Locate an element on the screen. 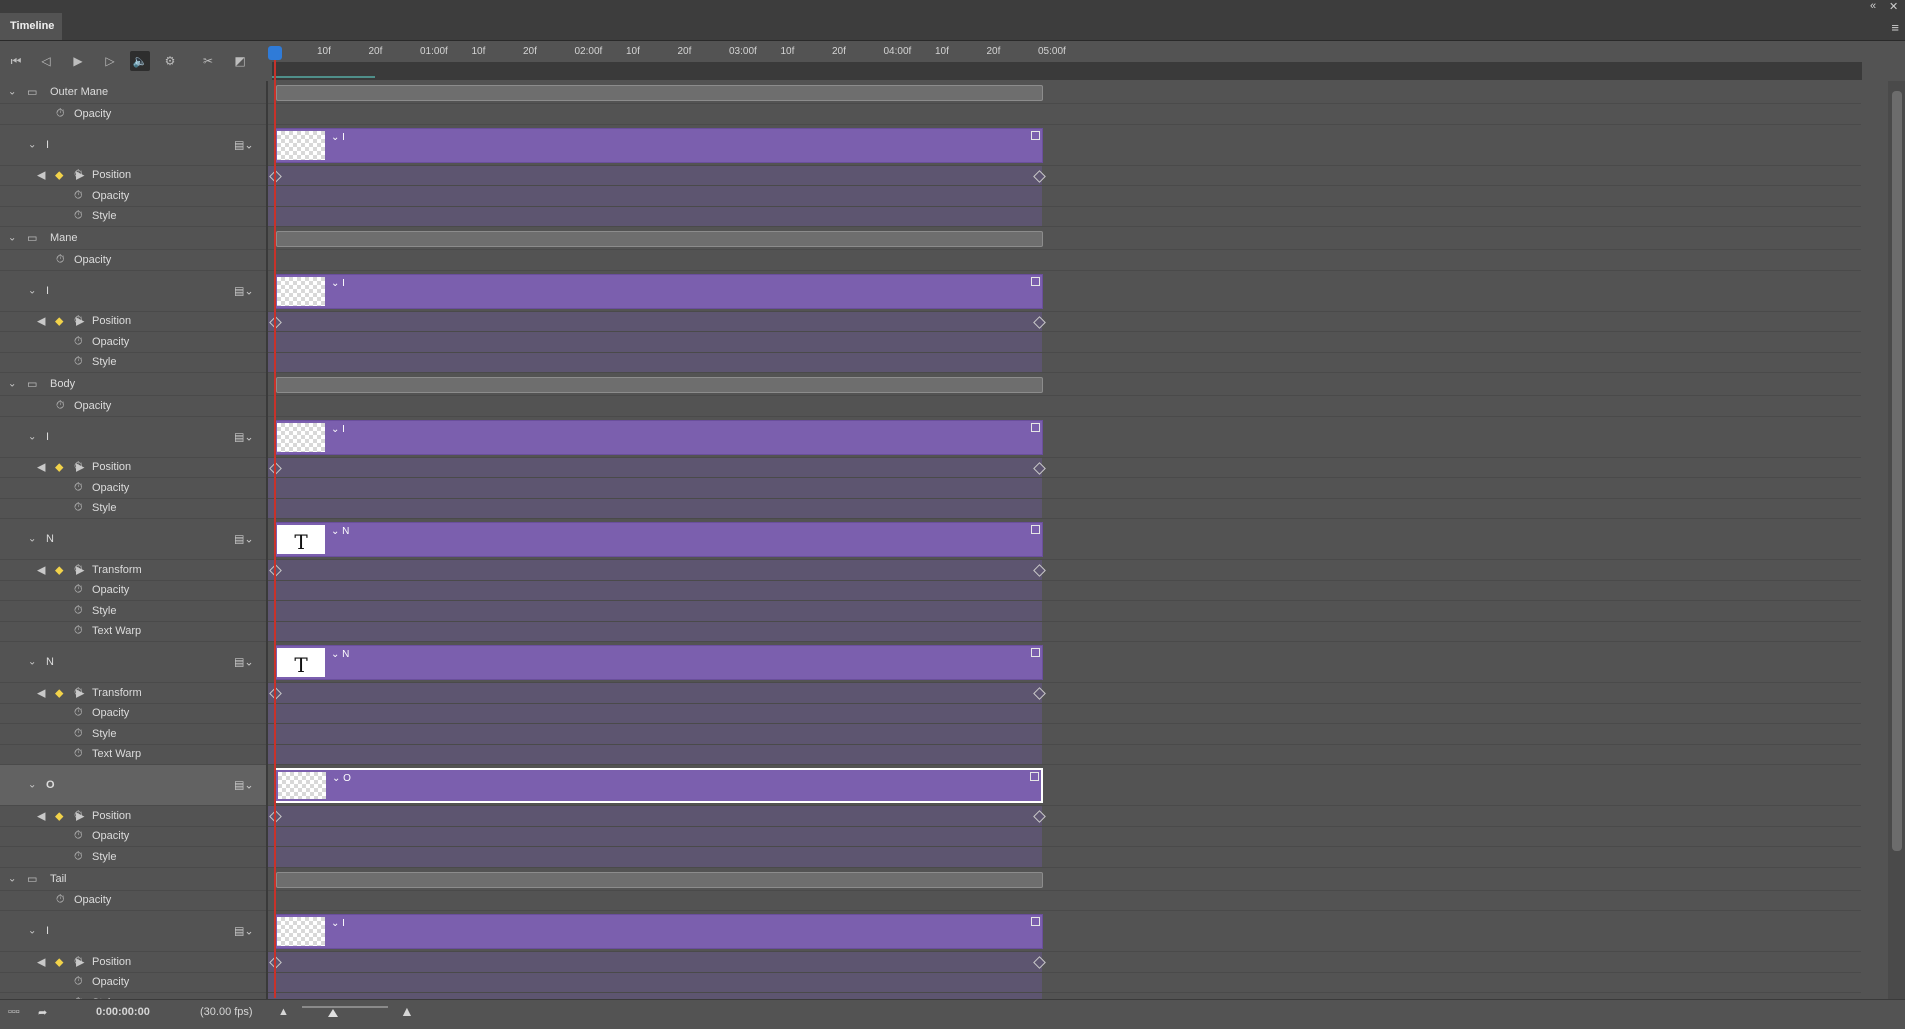 The image size is (1905, 1029). layer-clip: T ⌄ N is located at coordinates (658, 539).